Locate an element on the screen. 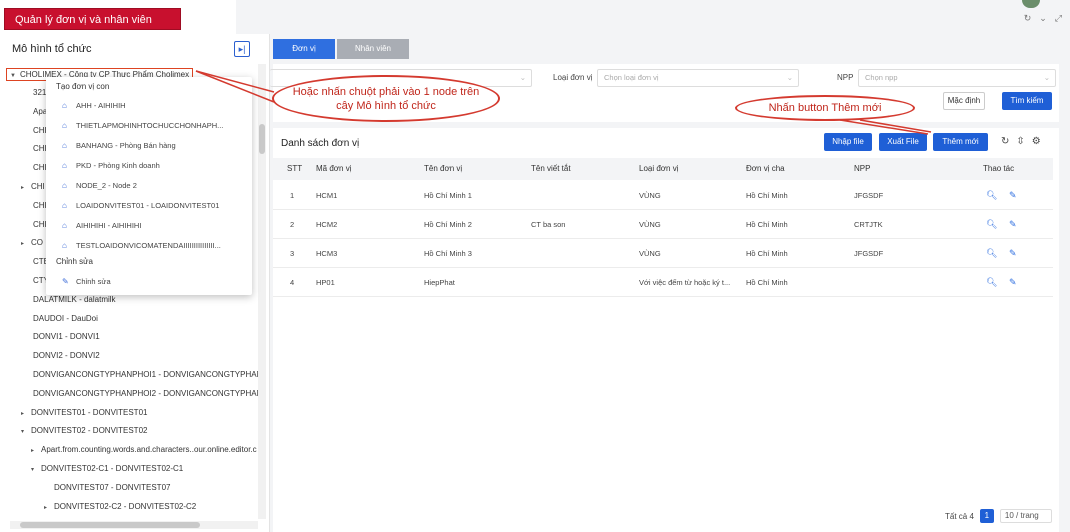 This screenshot has width=1070, height=532. export-file-button: Xuất File is located at coordinates (903, 142).